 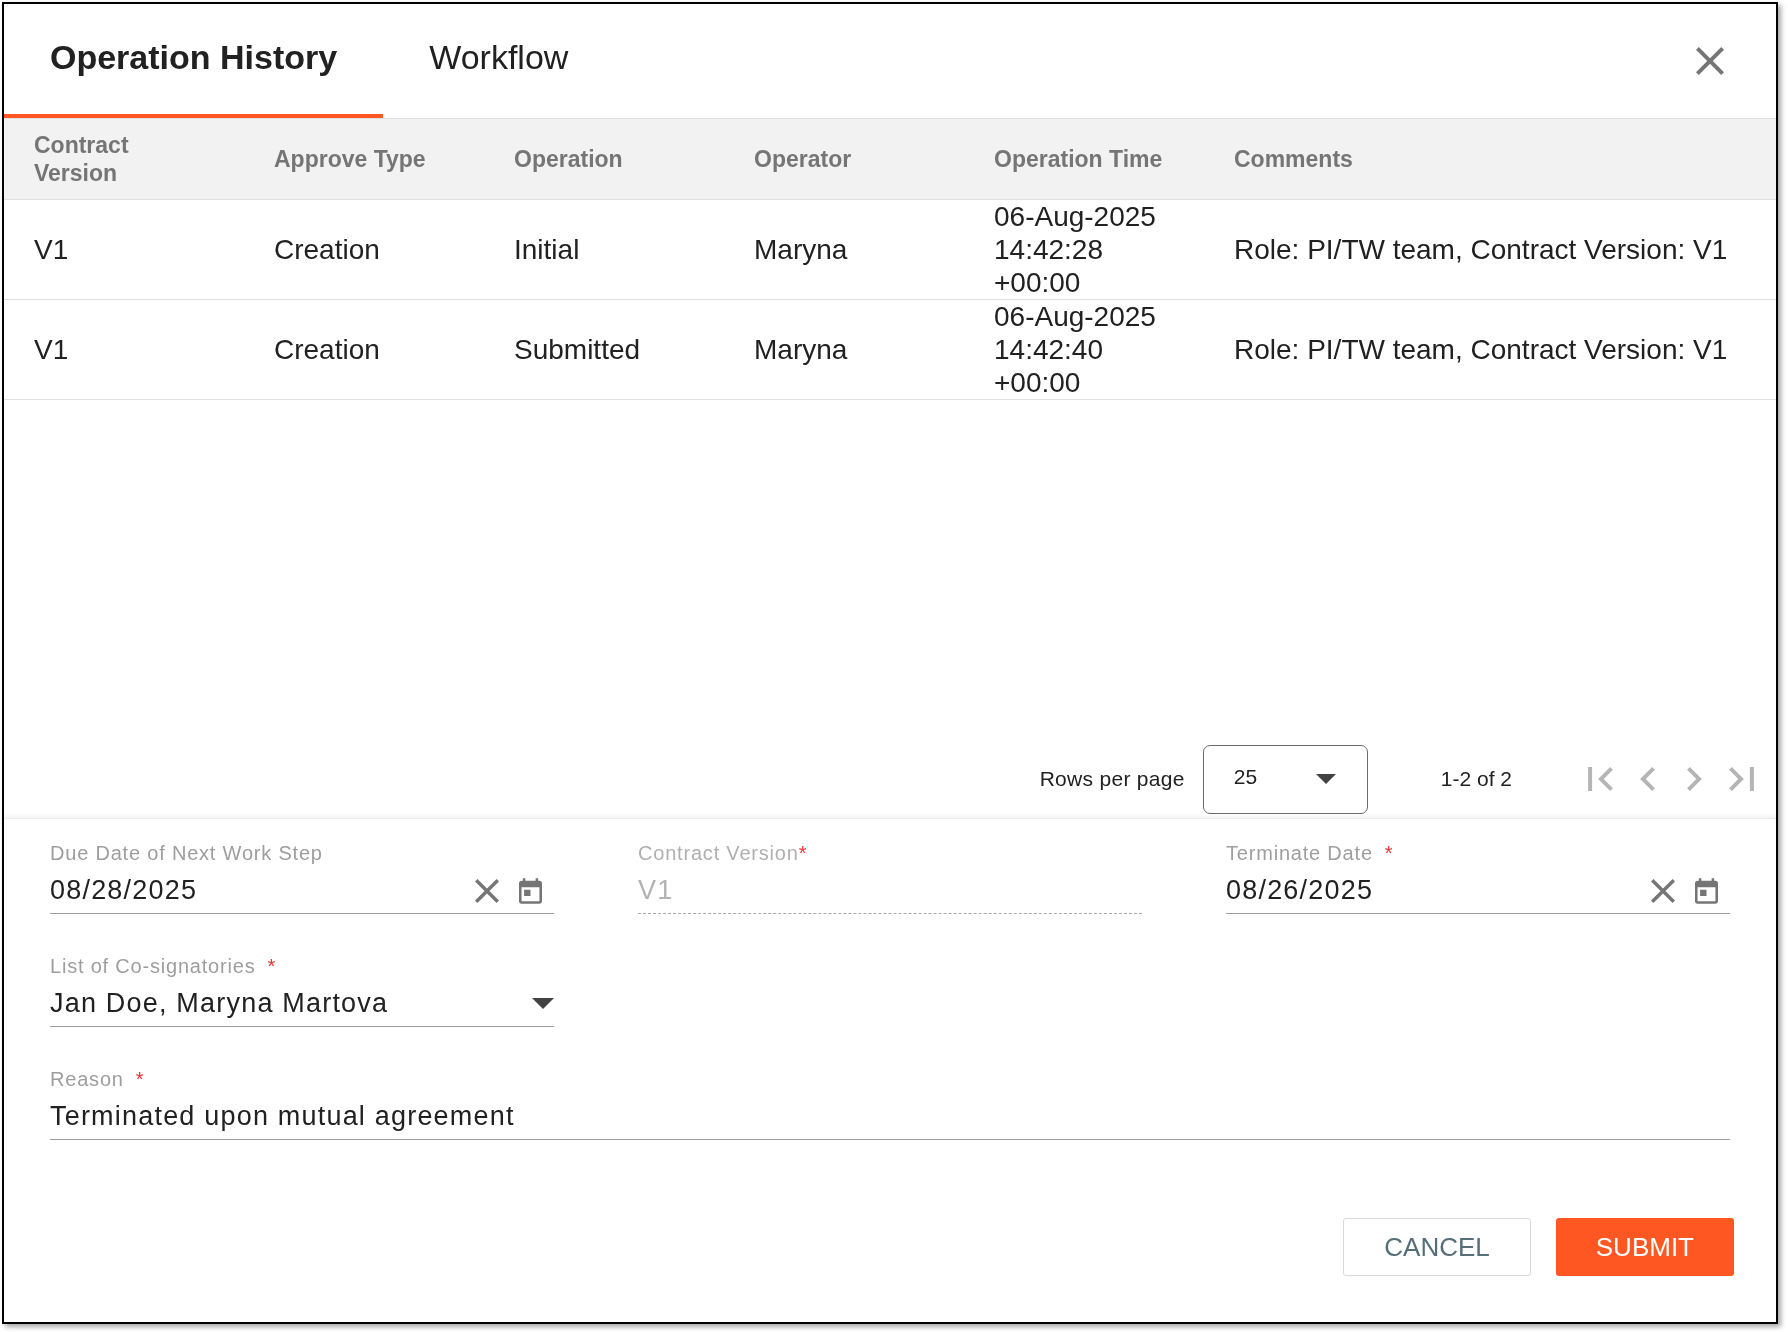 What do you see at coordinates (302, 889) in the screenshot?
I see `date-field: 08/28/2025` at bounding box center [302, 889].